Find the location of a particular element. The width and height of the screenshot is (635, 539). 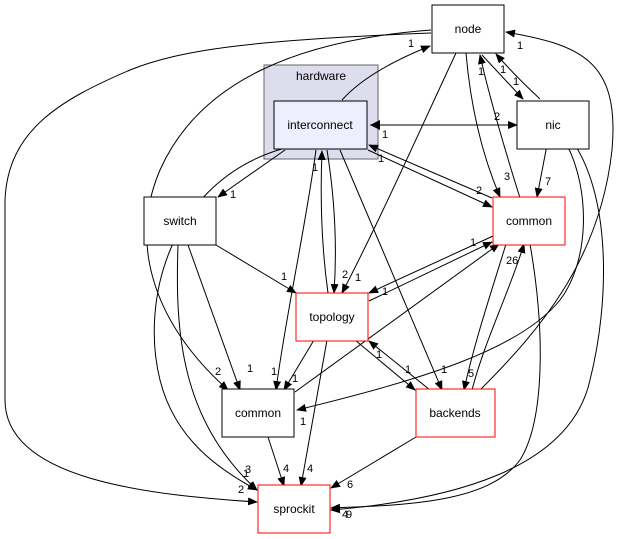

node-sprockit: sprockit is located at coordinates (294, 509).